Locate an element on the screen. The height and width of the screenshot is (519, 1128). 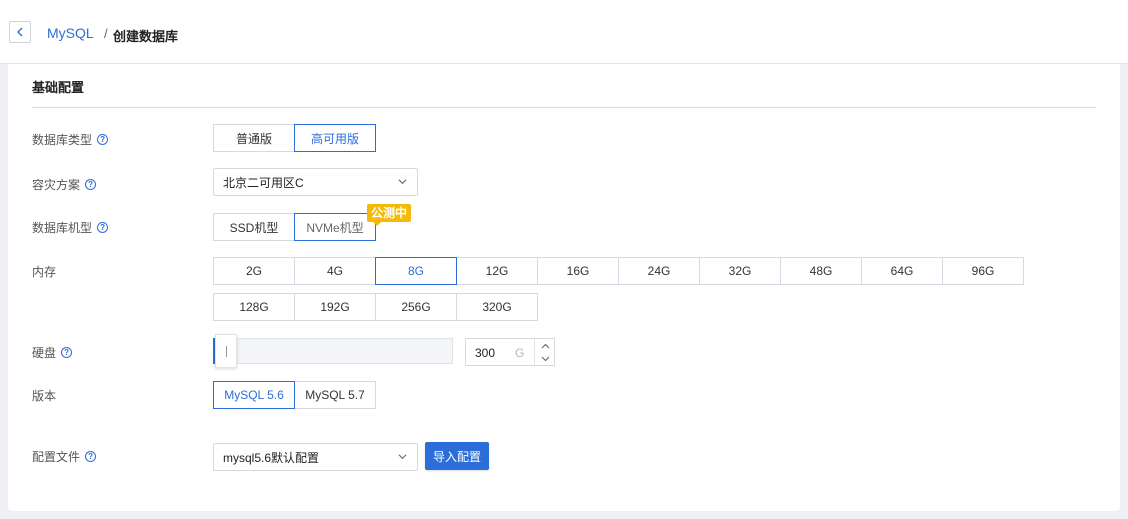
chevron-up-icon is located at coordinates (545, 345).